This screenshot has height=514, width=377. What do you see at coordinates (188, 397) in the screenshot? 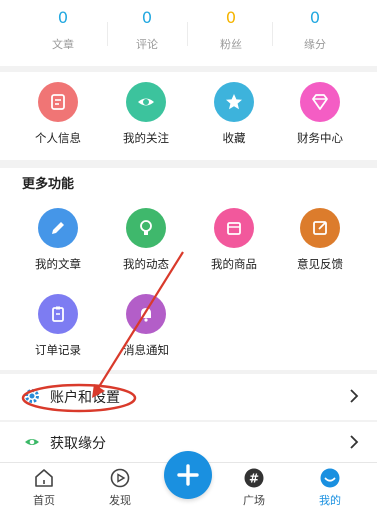
I see `row-account-settings: 账户和设置` at bounding box center [188, 397].